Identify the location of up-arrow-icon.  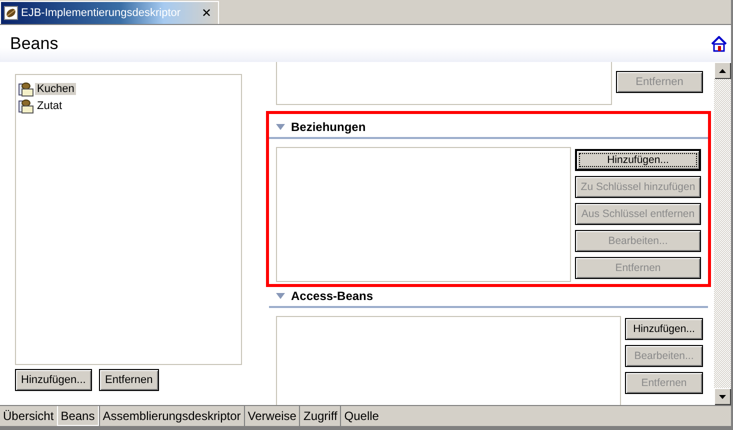
(722, 70).